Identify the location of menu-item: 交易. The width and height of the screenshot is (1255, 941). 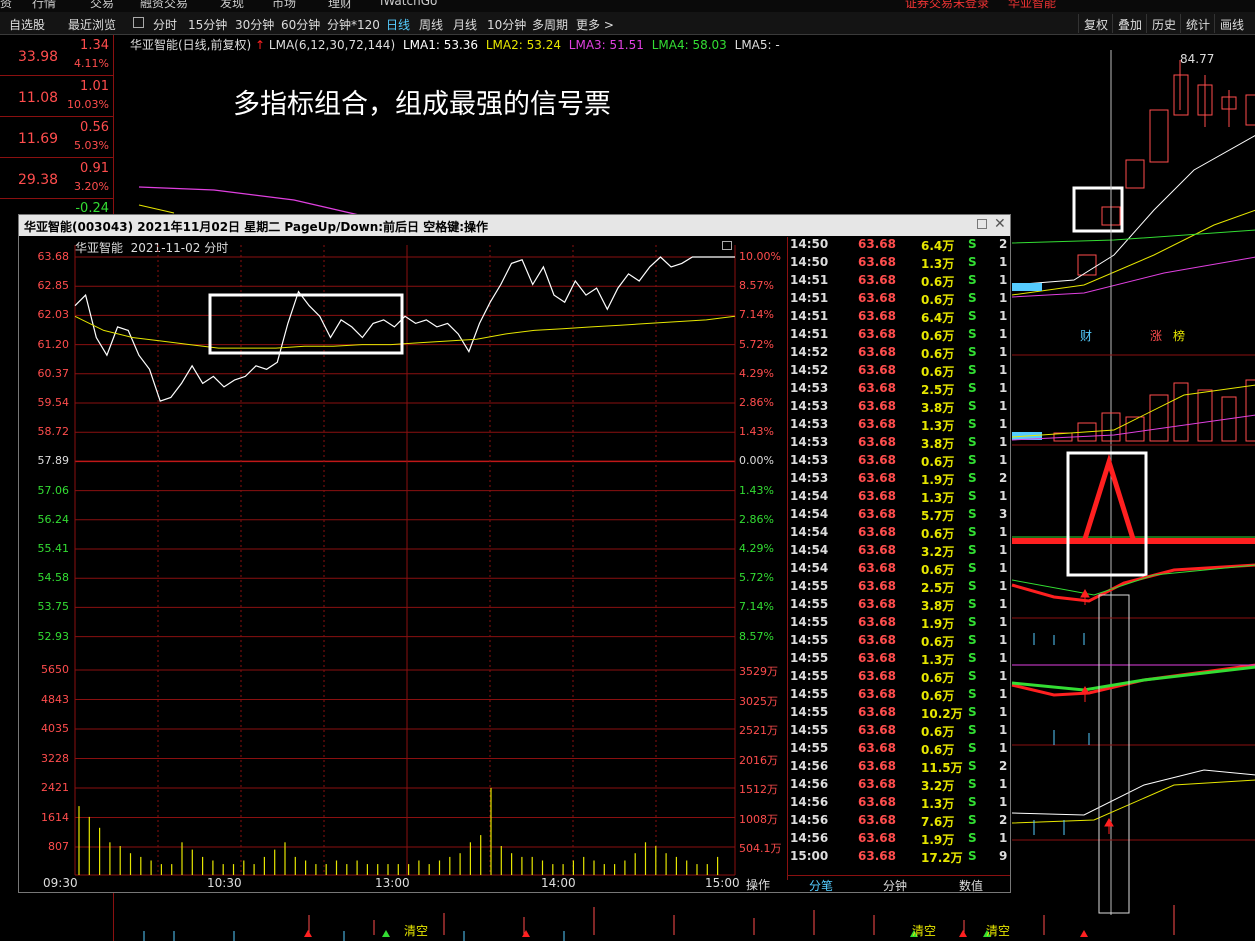
(102, 5).